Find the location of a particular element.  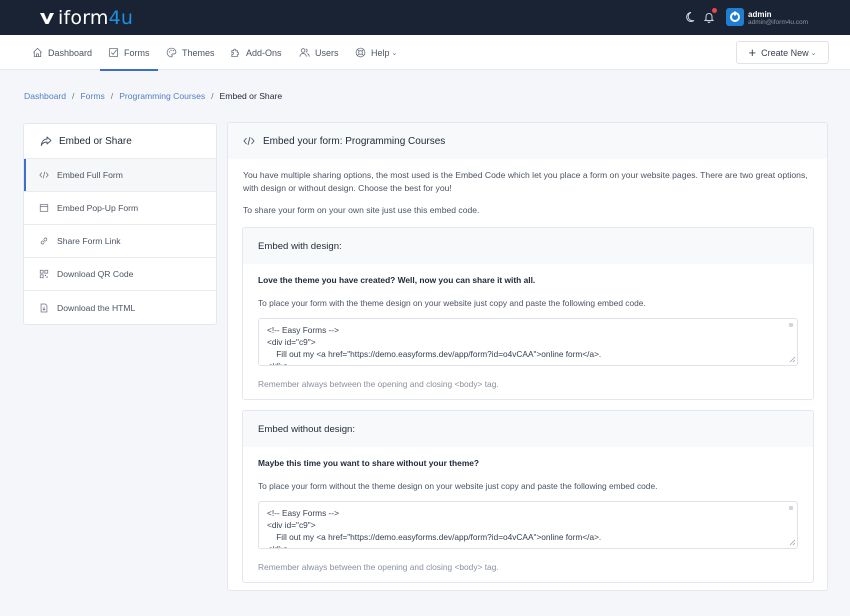

nav-label: Users is located at coordinates (327, 52).